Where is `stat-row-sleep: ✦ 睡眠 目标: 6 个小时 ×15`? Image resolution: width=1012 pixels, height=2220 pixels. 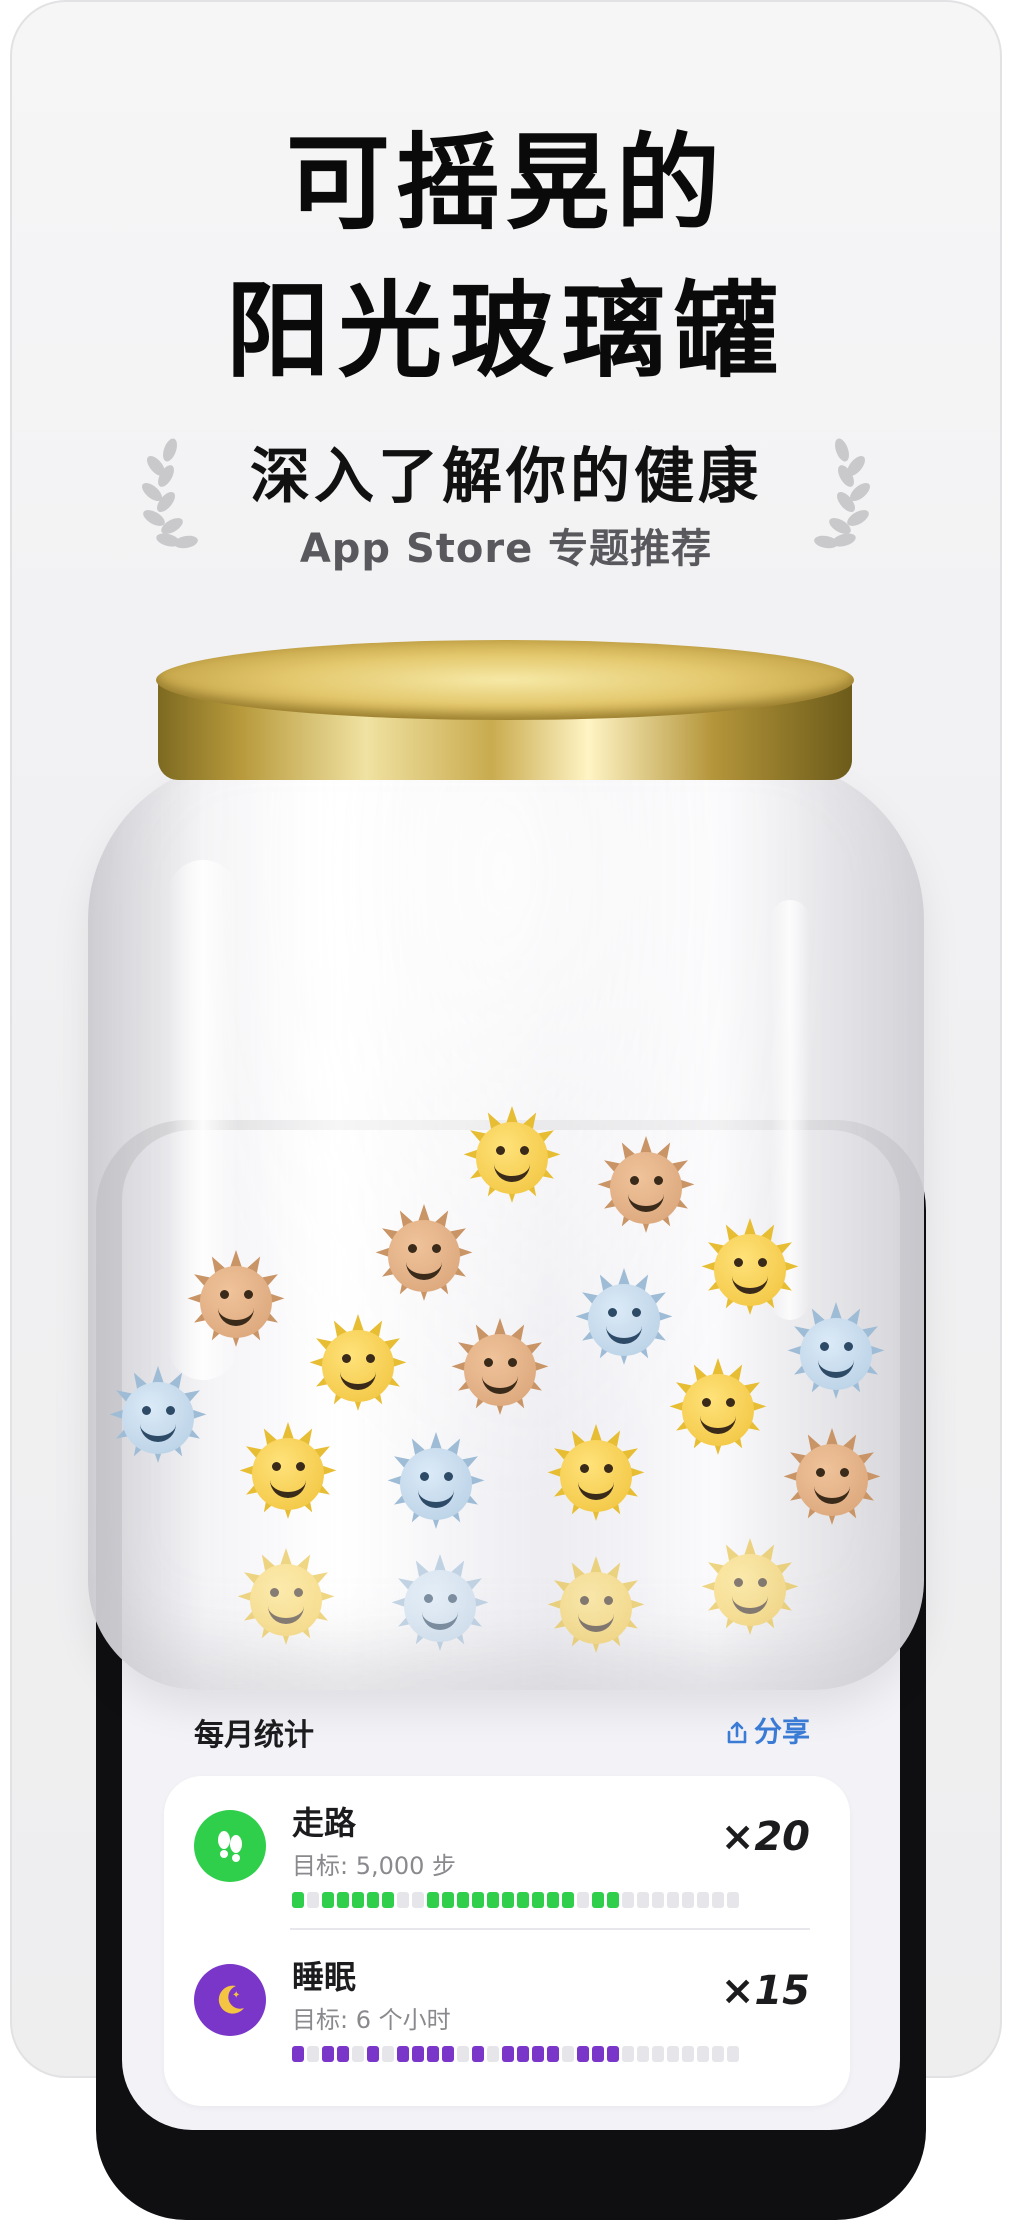 stat-row-sleep: ✦ 睡眠 目标: 6 个小时 ×15 is located at coordinates (507, 2005).